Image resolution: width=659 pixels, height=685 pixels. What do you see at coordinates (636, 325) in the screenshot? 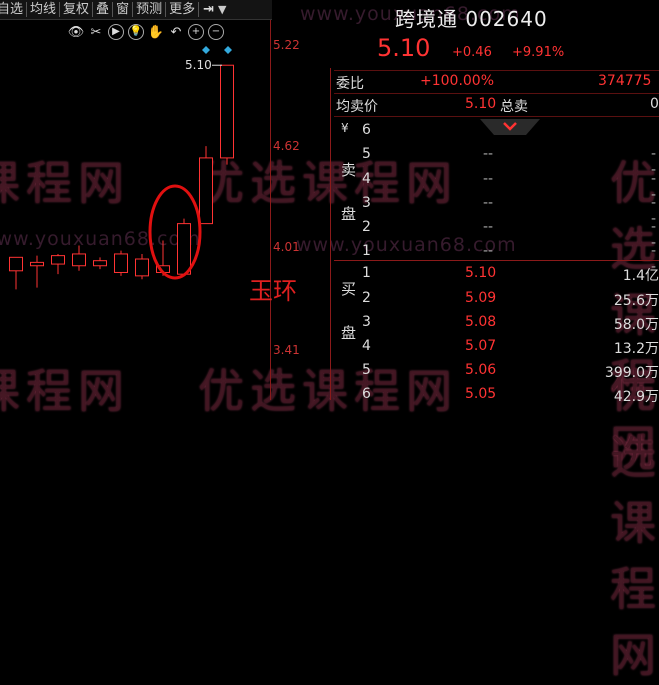
I see `buy-level-volume: 58.0万` at bounding box center [636, 325].